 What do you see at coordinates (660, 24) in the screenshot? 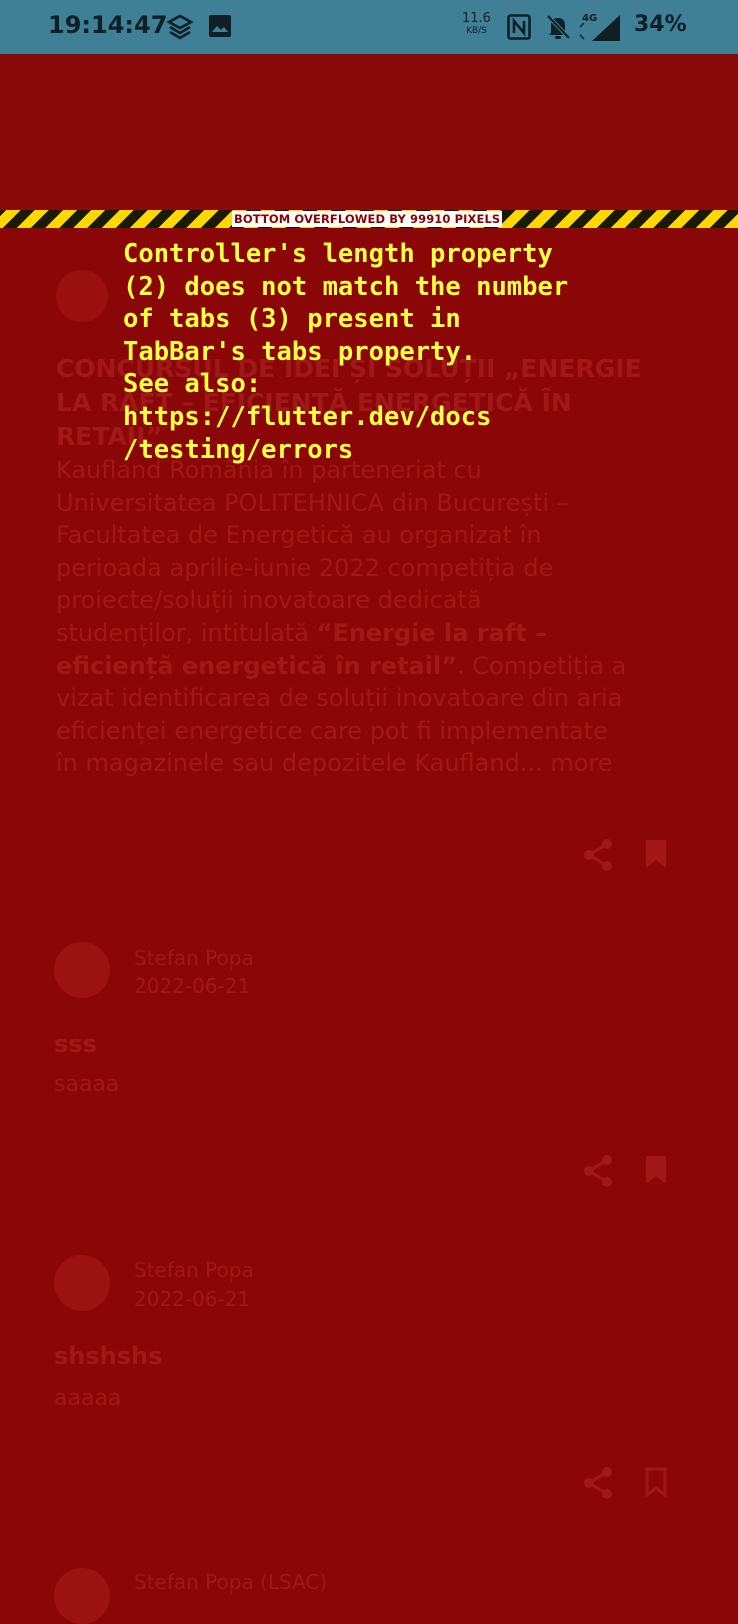
I see `battery-level: 34%` at bounding box center [660, 24].